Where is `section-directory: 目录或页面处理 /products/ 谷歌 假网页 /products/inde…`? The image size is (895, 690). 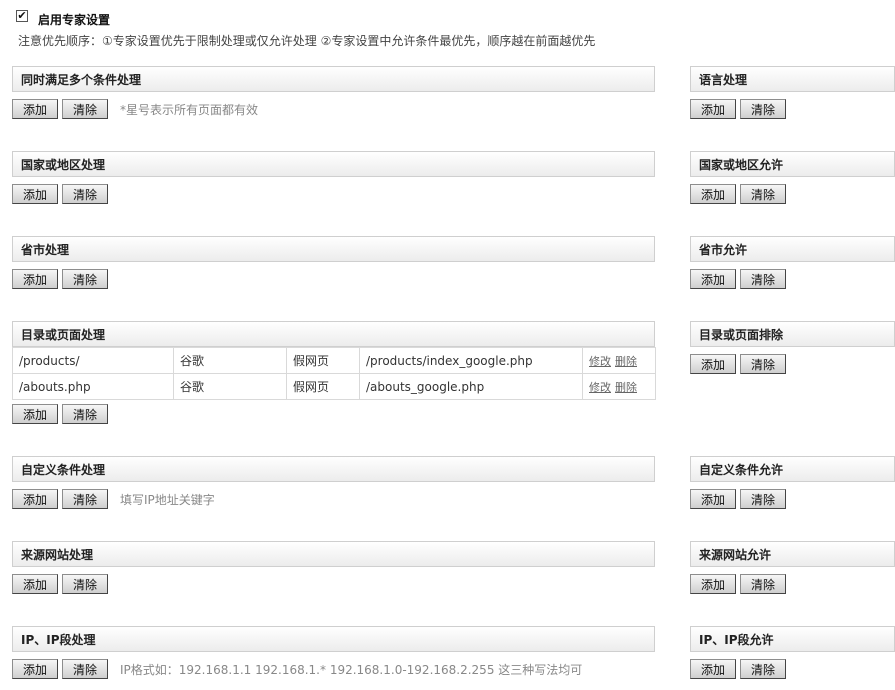
section-directory: 目录或页面处理 /products/ 谷歌 假网页 /products/inde… is located at coordinates (334, 374).